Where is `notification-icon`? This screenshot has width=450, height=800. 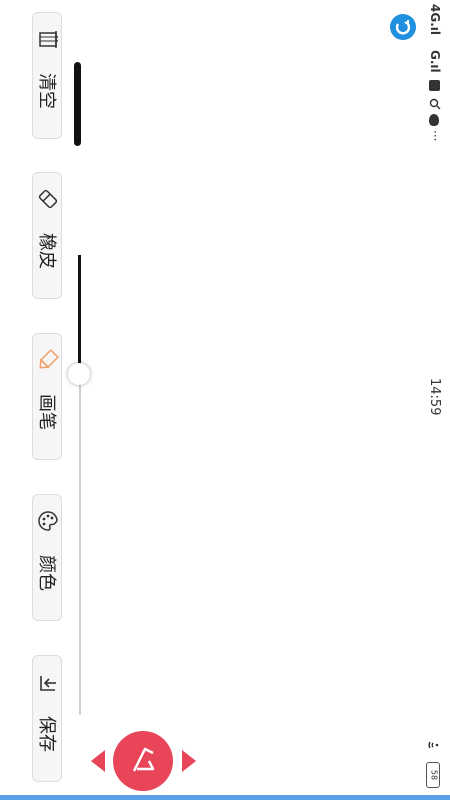 notification-icon is located at coordinates (434, 85).